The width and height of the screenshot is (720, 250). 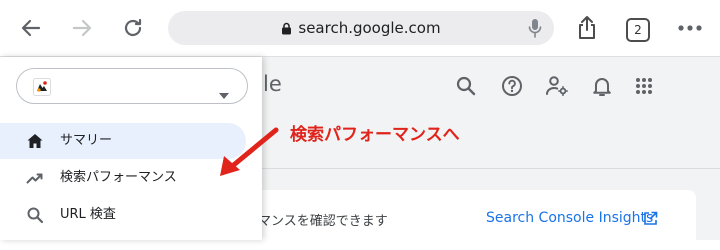 I want to click on notifications-icon, so click(x=602, y=86).